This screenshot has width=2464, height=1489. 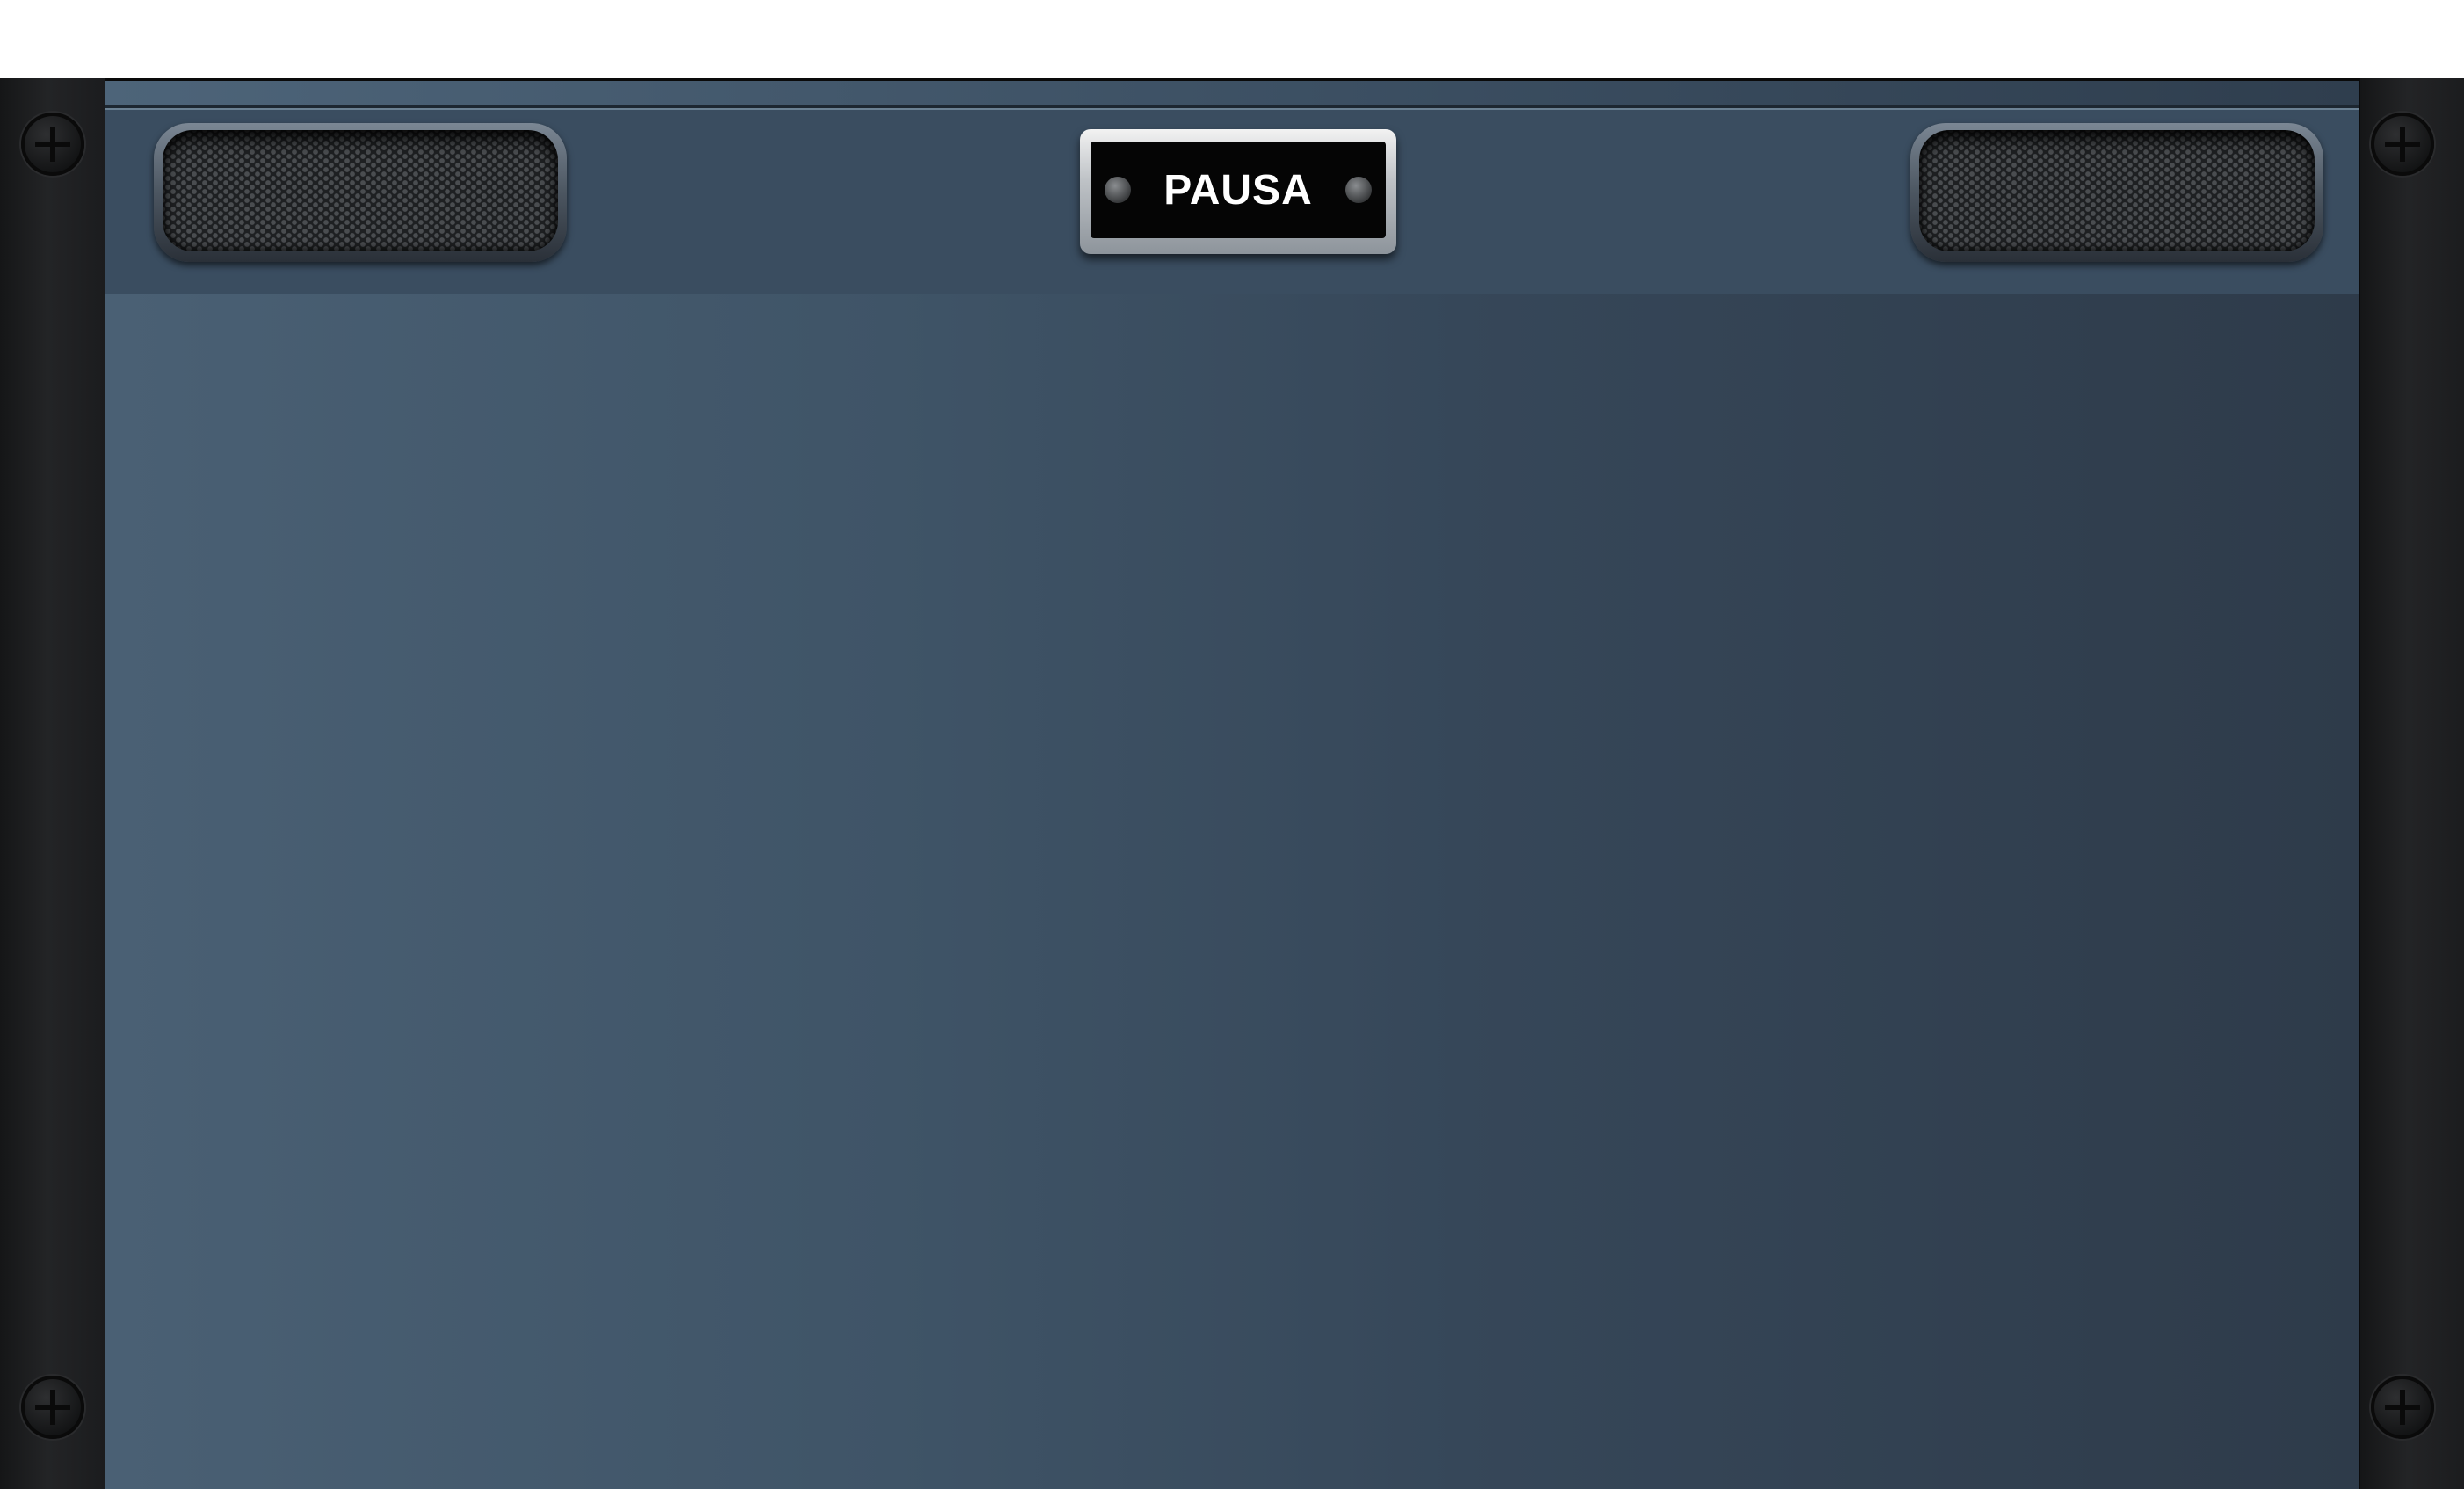 I want to click on pause-button: PAUSA, so click(x=1238, y=192).